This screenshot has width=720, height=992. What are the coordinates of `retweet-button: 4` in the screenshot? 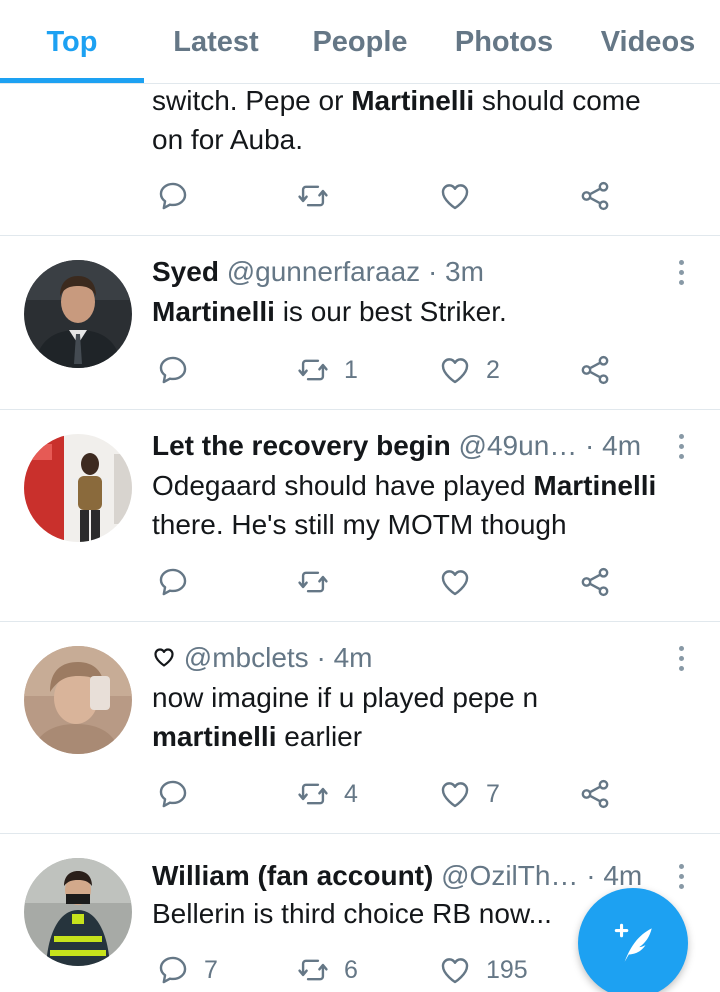 It's located at (327, 794).